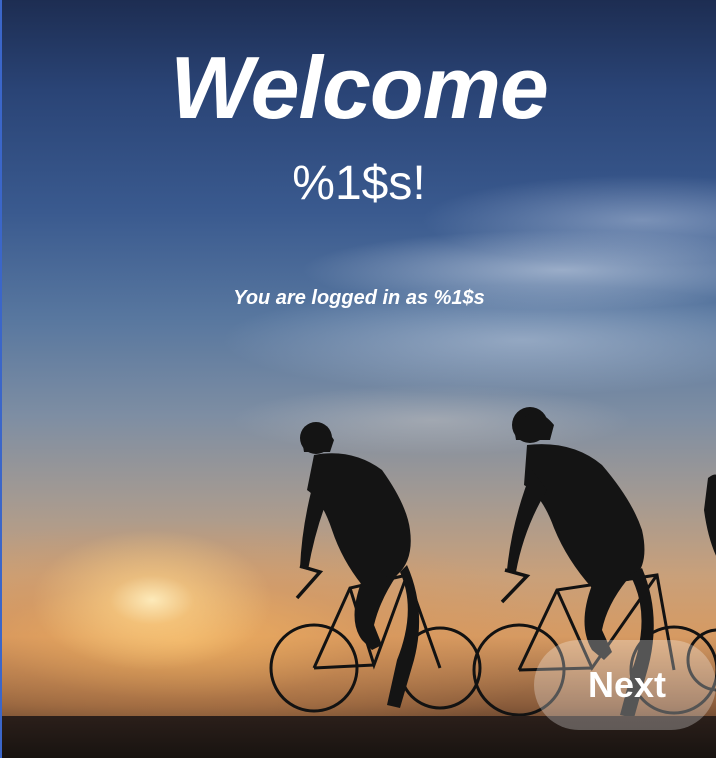 The width and height of the screenshot is (716, 758). What do you see at coordinates (625, 685) in the screenshot?
I see `next-button: Next` at bounding box center [625, 685].